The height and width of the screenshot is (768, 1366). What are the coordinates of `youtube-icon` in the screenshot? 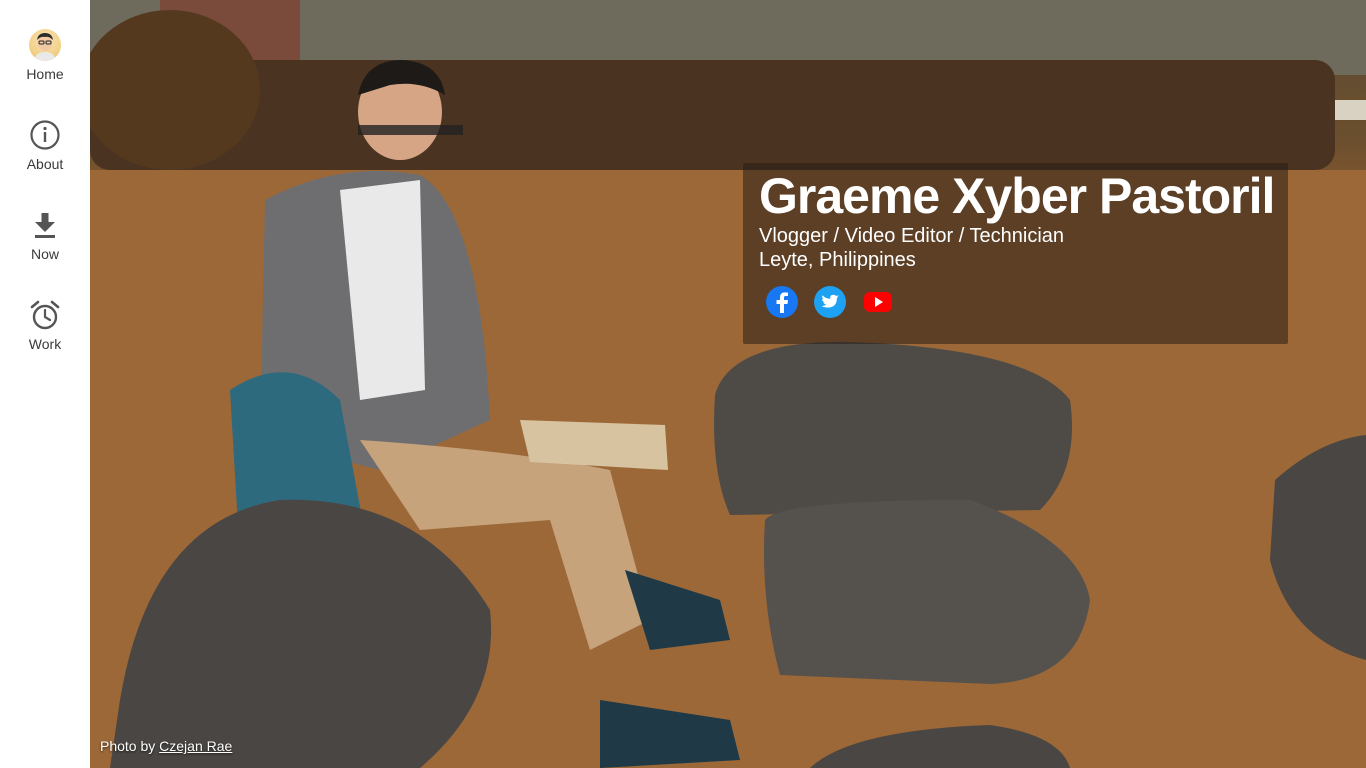 It's located at (878, 302).